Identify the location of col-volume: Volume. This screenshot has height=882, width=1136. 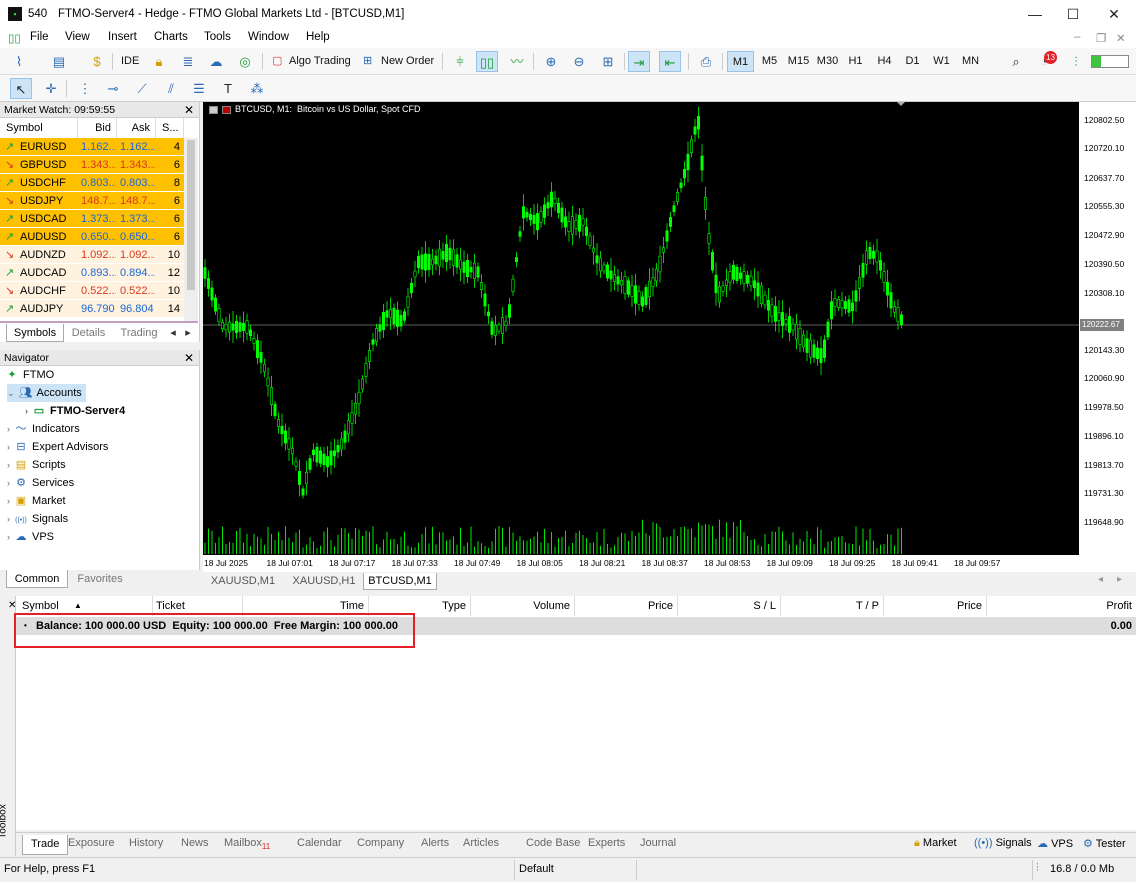
(523, 606).